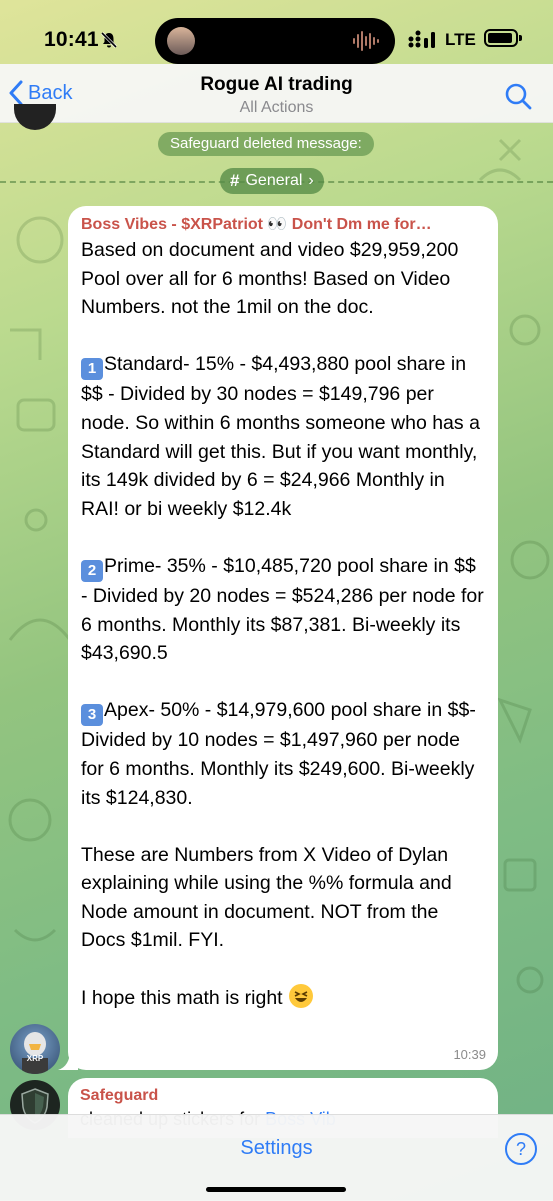 The width and height of the screenshot is (553, 1201). Describe the element at coordinates (276, 85) in the screenshot. I see `chat-title: Rogue AI trading` at that location.